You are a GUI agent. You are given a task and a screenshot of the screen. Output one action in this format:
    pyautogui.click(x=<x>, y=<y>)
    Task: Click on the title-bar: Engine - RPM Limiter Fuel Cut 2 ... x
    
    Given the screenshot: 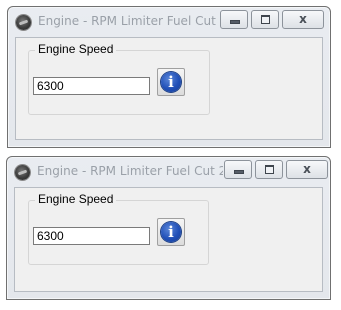 What is the action you would take?
    pyautogui.click(x=168, y=172)
    